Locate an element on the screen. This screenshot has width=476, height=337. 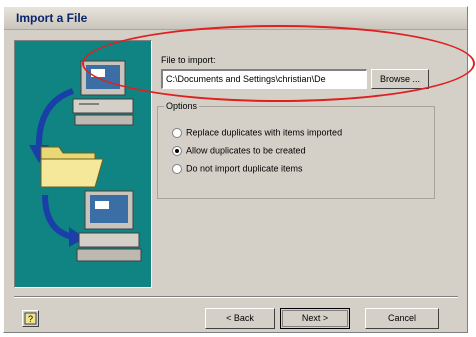
wizard-graphic is located at coordinates (85, 161).